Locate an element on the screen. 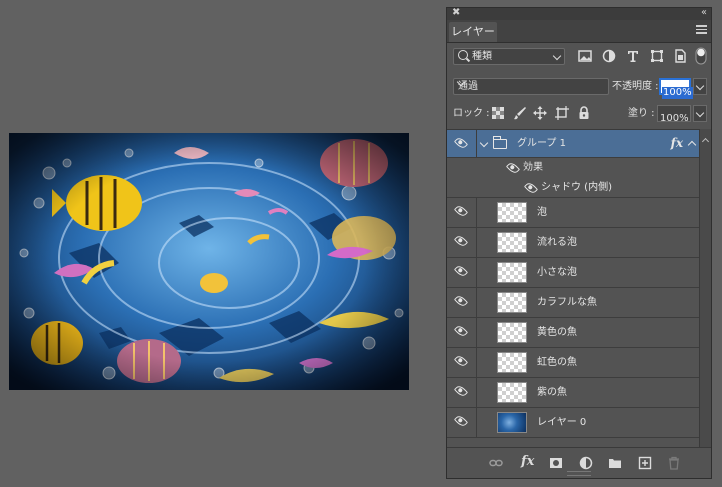 The image size is (722, 487). panel-menu-icon is located at coordinates (701, 30).